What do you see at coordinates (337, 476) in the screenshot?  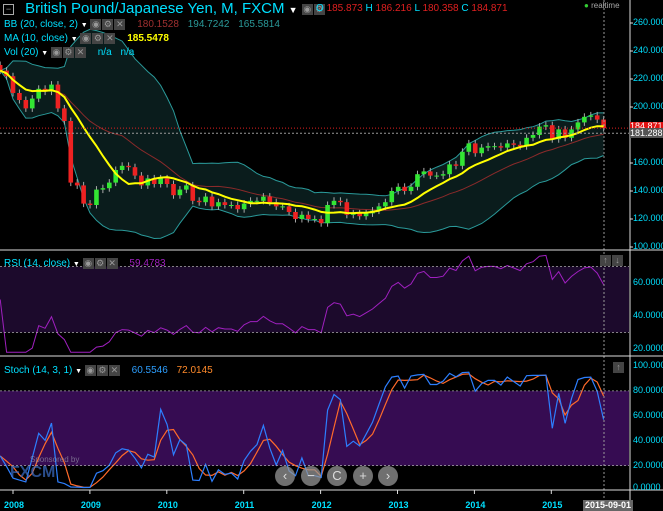 I see `reset-button: C` at bounding box center [337, 476].